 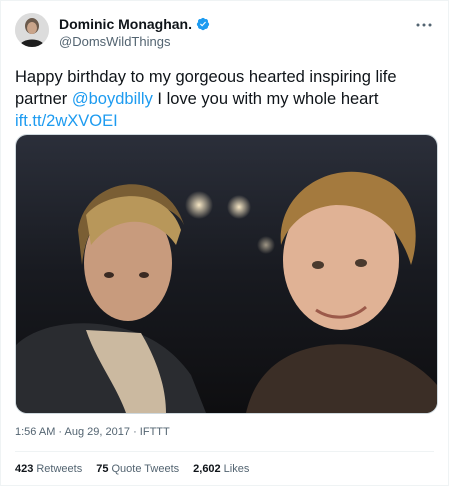 What do you see at coordinates (225, 33) in the screenshot?
I see `tweet-header: Dominic Monaghan. @DomsWildThings` at bounding box center [225, 33].